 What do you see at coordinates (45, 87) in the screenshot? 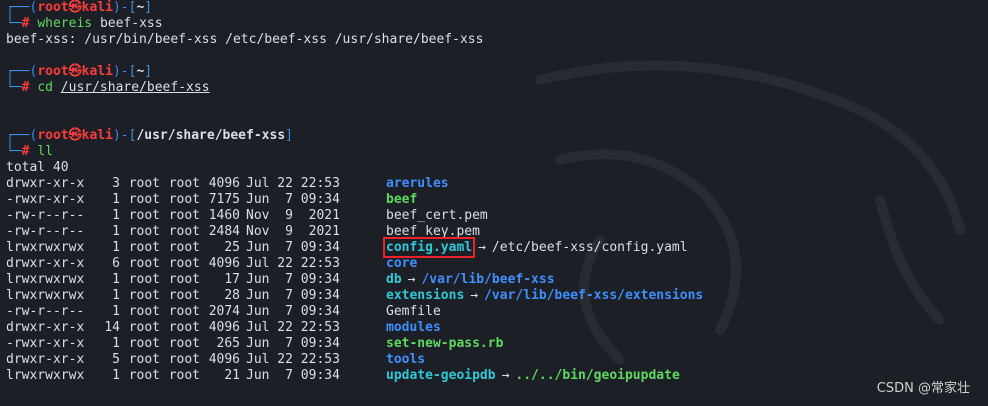
I see `command-name: cd` at bounding box center [45, 87].